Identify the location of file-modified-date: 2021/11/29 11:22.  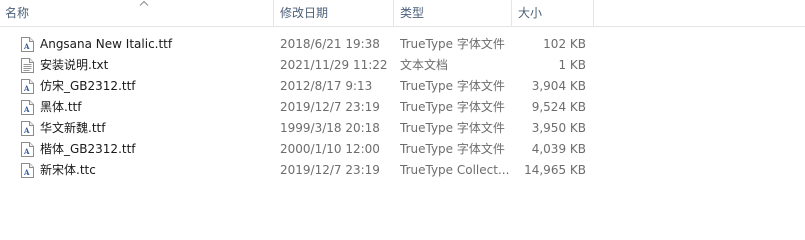
(334, 65).